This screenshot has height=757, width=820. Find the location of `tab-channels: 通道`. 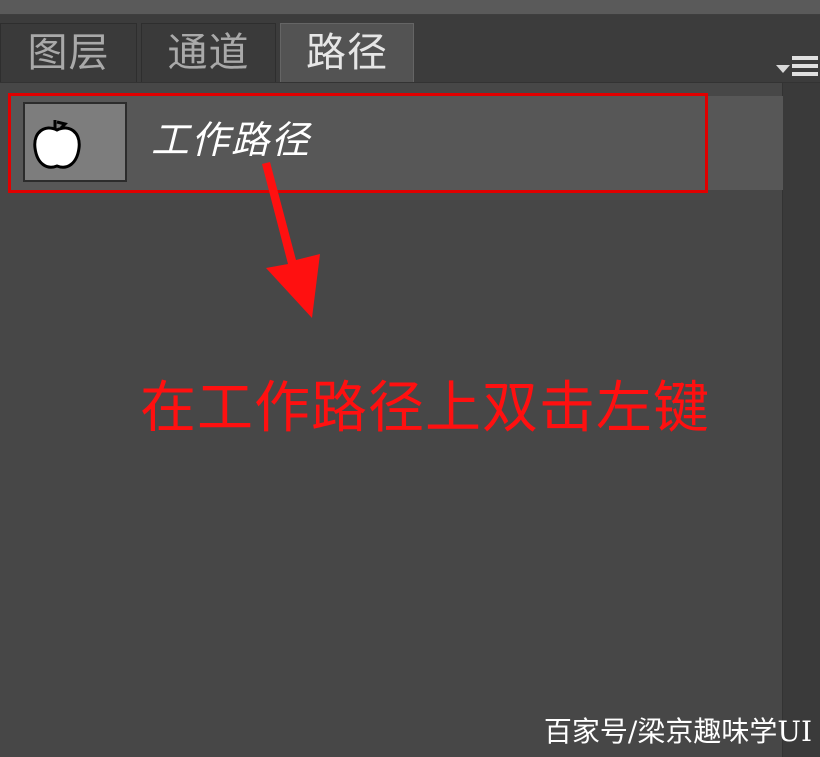

tab-channels: 通道 is located at coordinates (208, 52).